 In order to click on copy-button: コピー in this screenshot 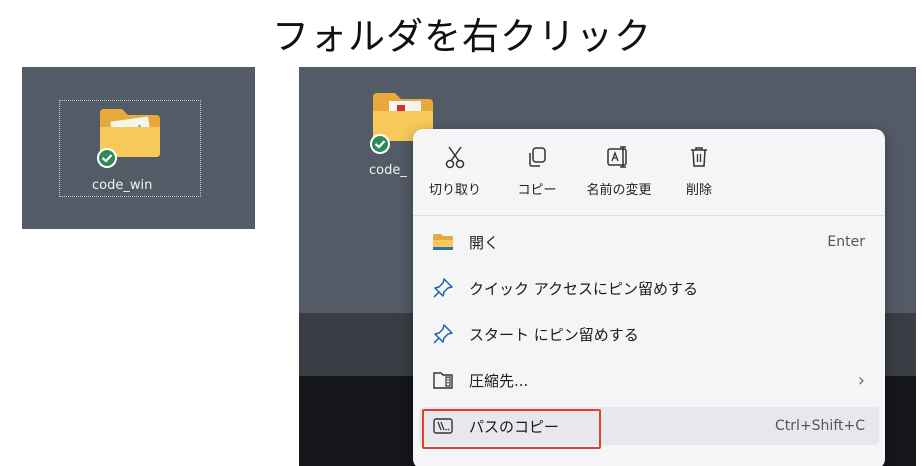, I will do `click(537, 170)`.